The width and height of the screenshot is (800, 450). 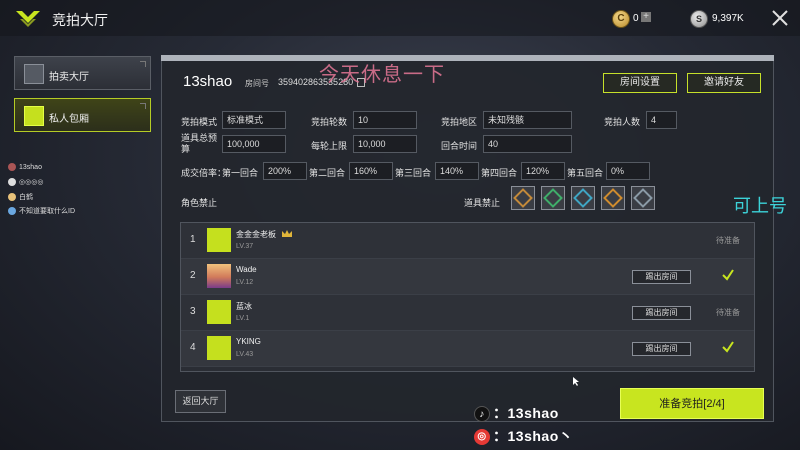 I want to click on rounds-field: 10, so click(x=385, y=120).